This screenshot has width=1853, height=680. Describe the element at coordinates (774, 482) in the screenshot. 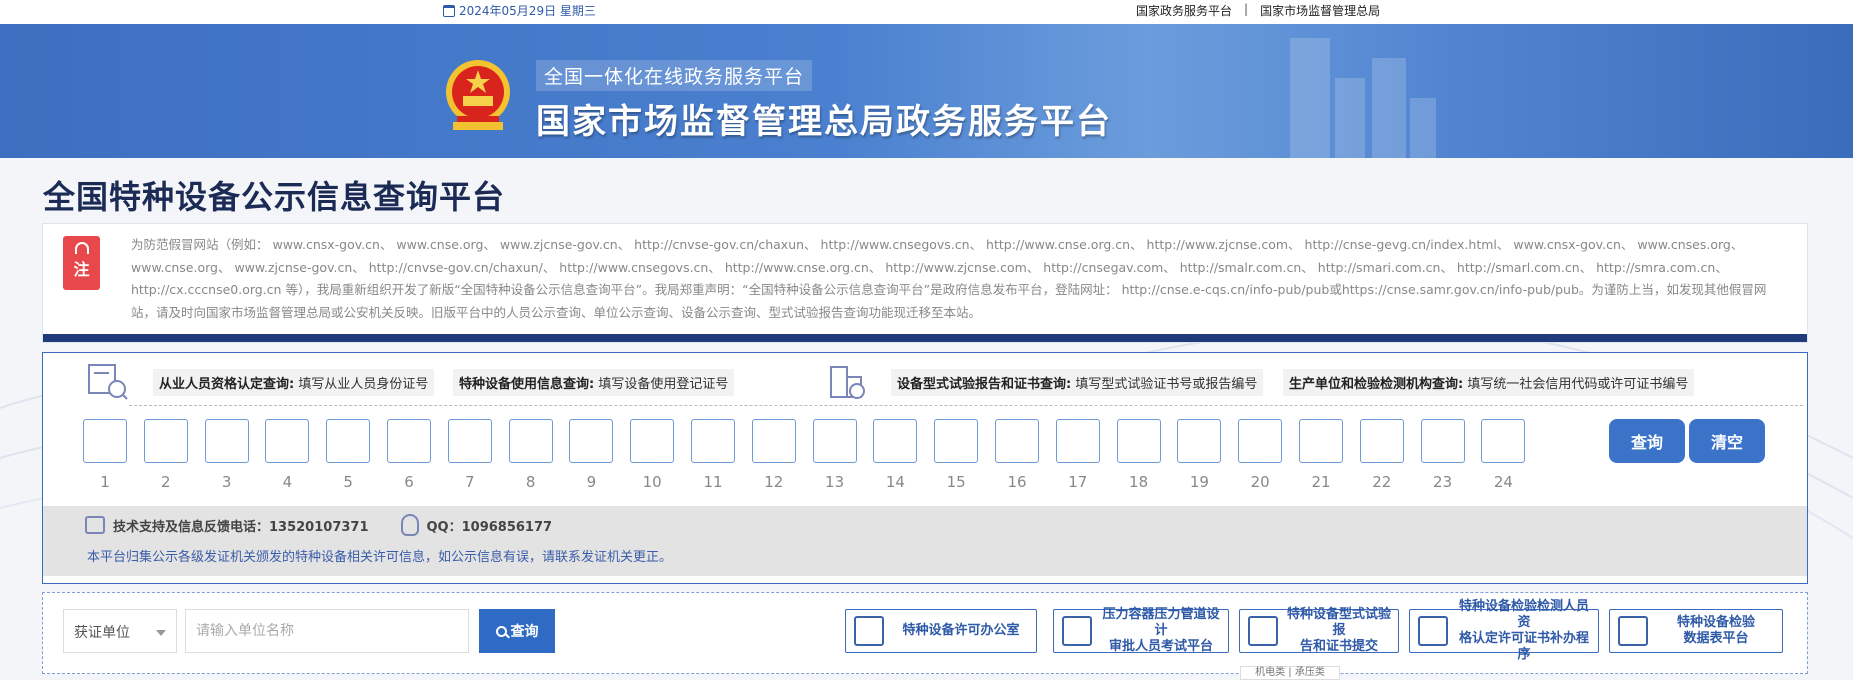

I see `code-digit-number: 12` at that location.